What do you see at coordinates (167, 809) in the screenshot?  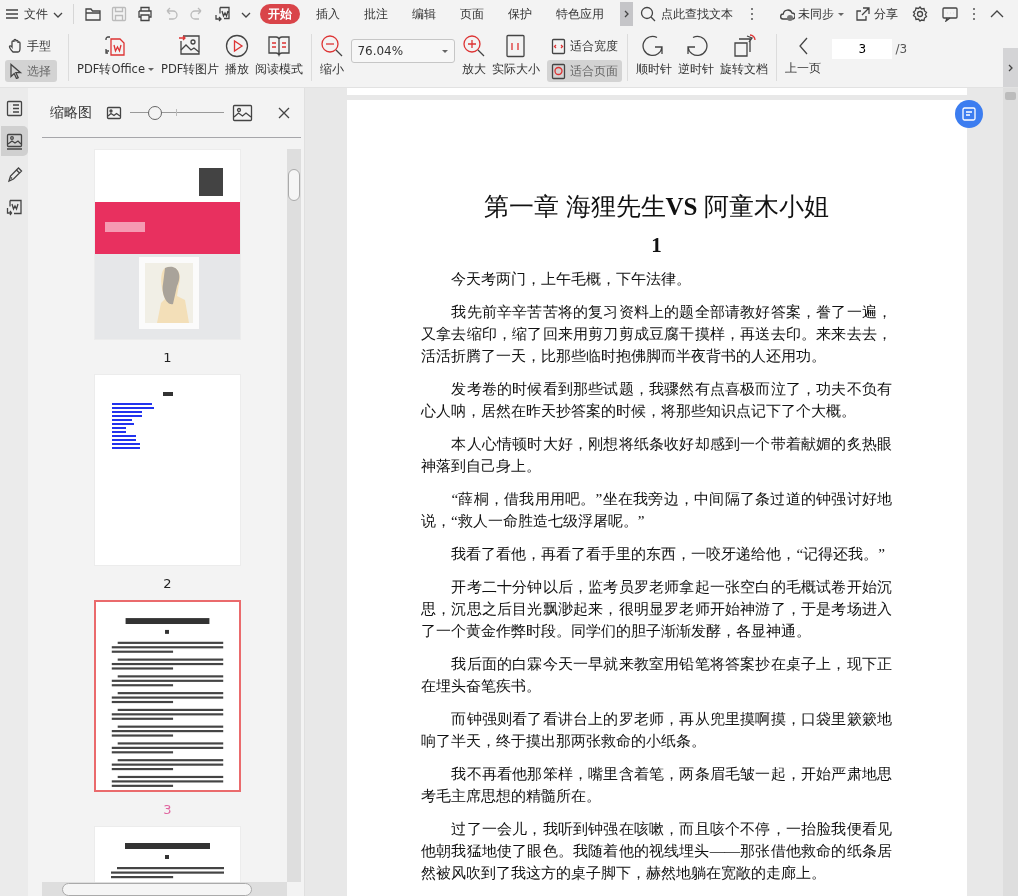 I see `page-number: 3` at bounding box center [167, 809].